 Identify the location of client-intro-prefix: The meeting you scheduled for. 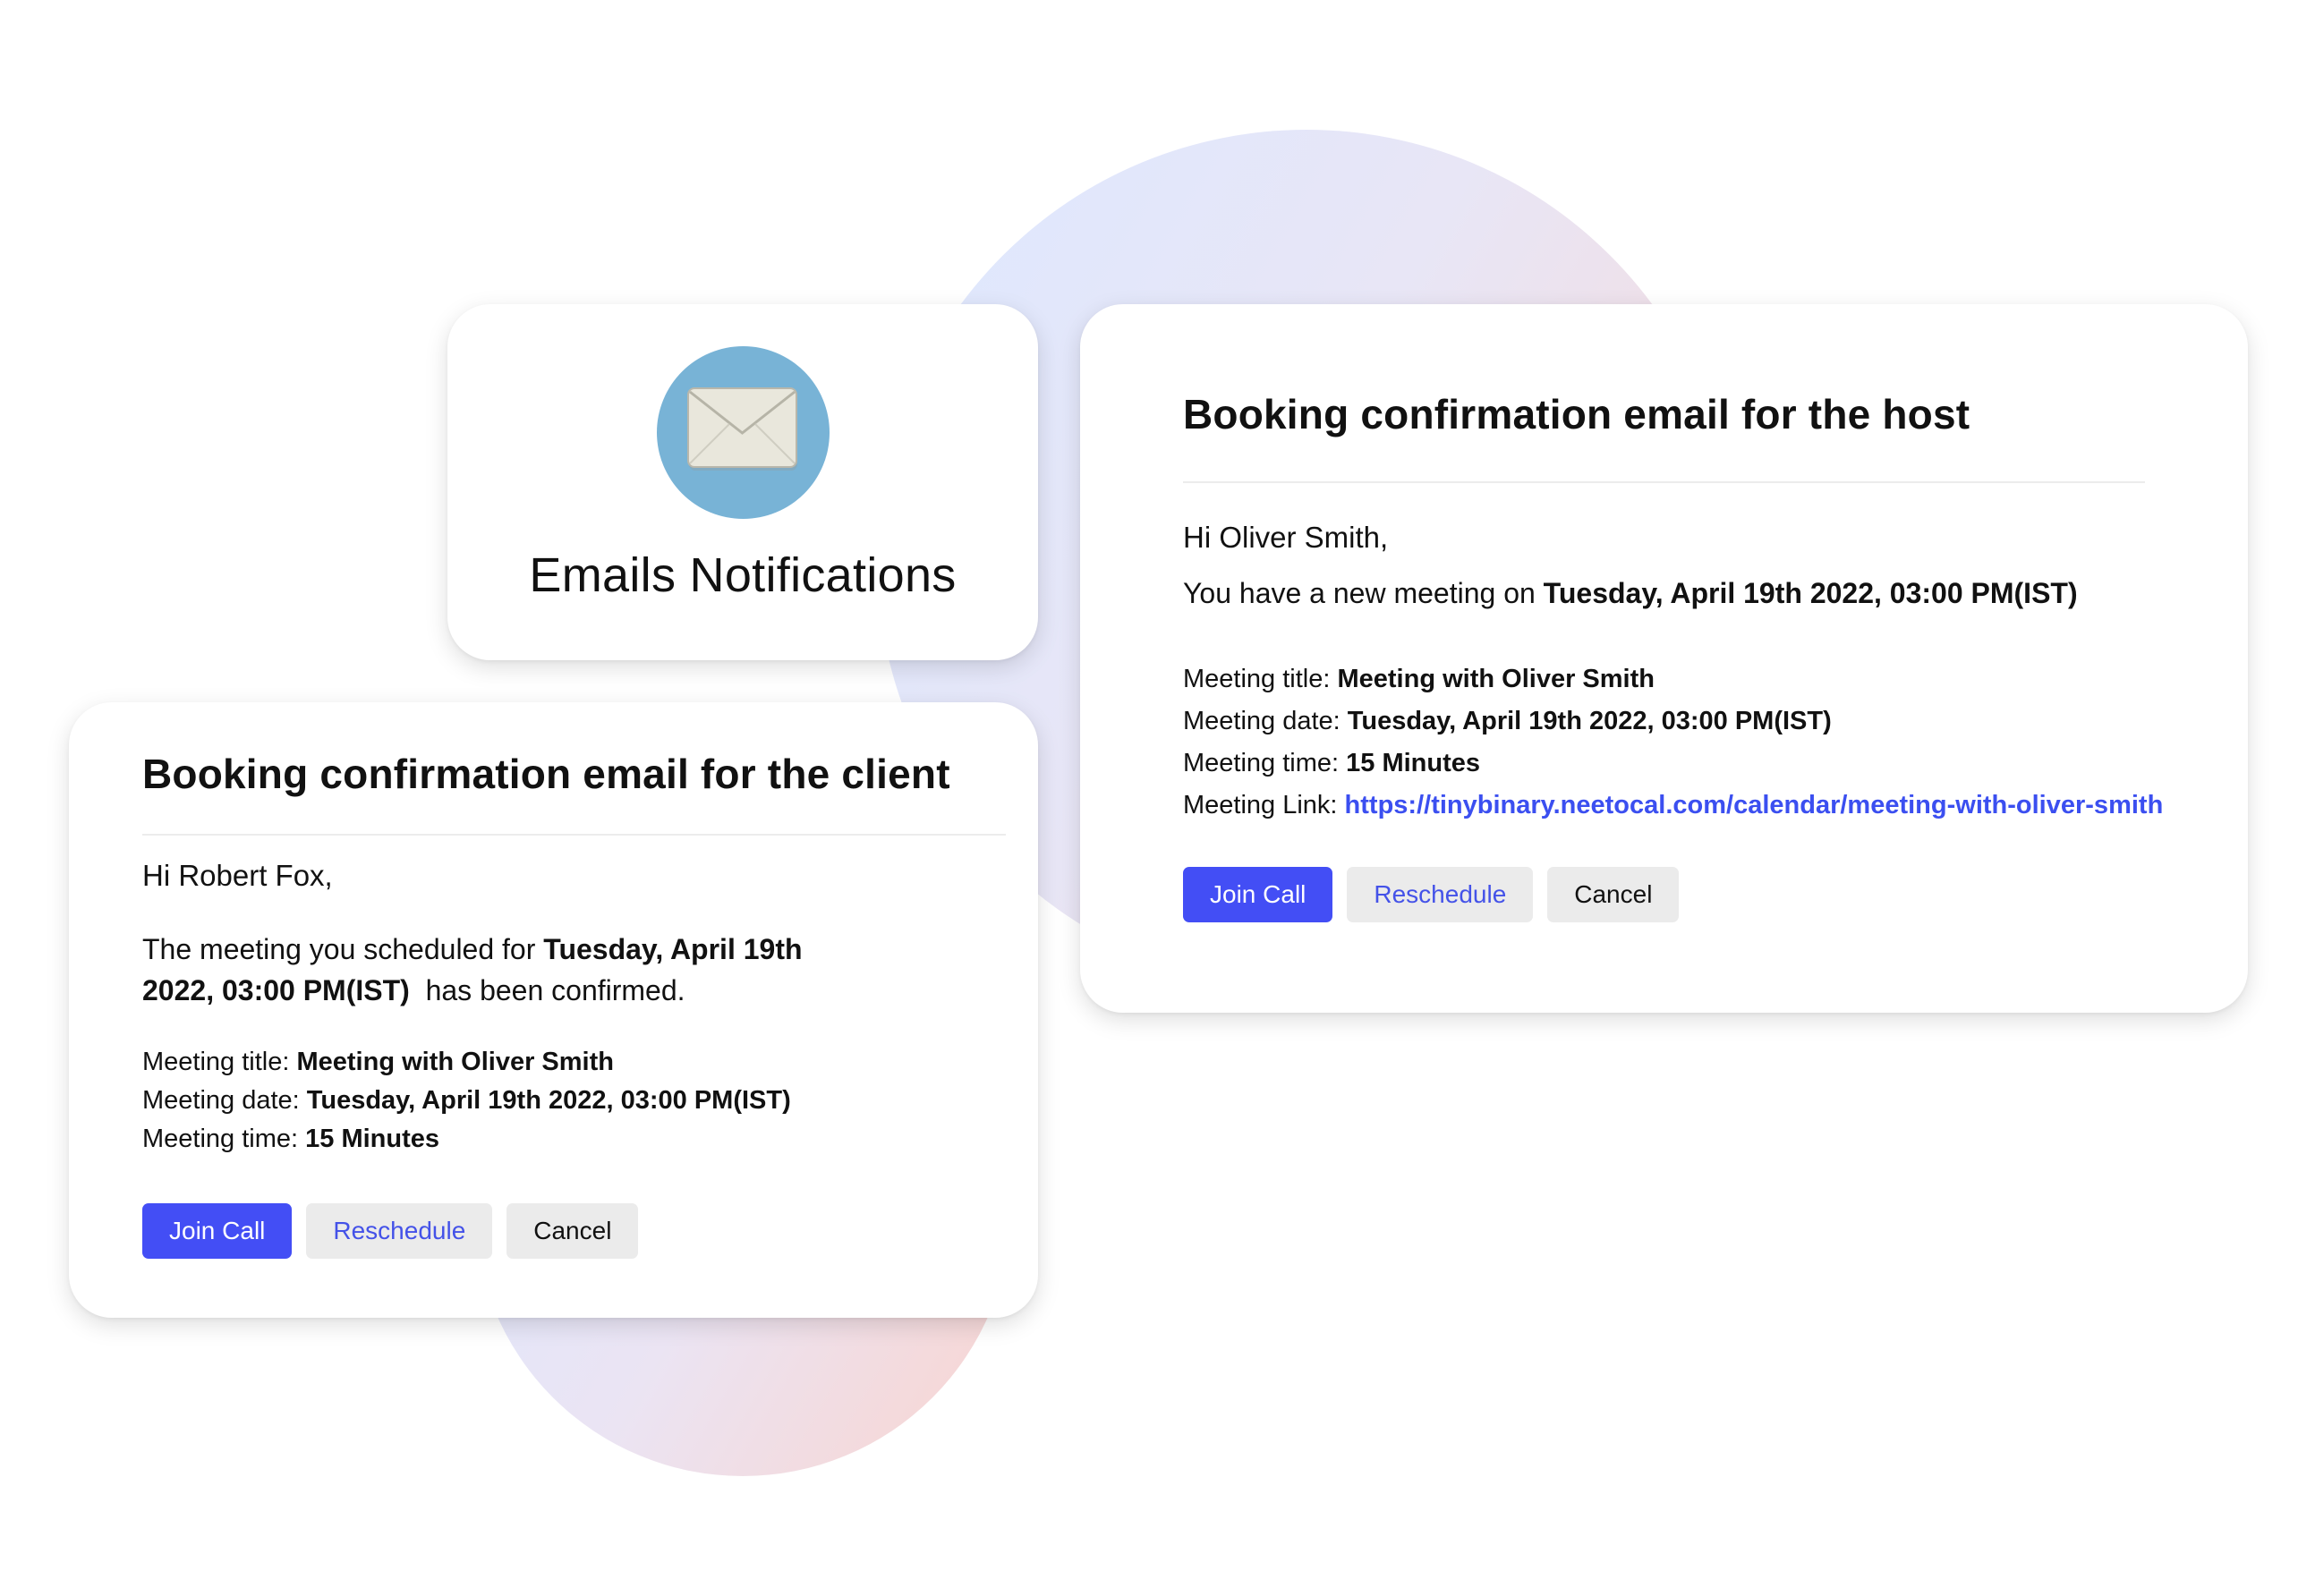
(343, 949).